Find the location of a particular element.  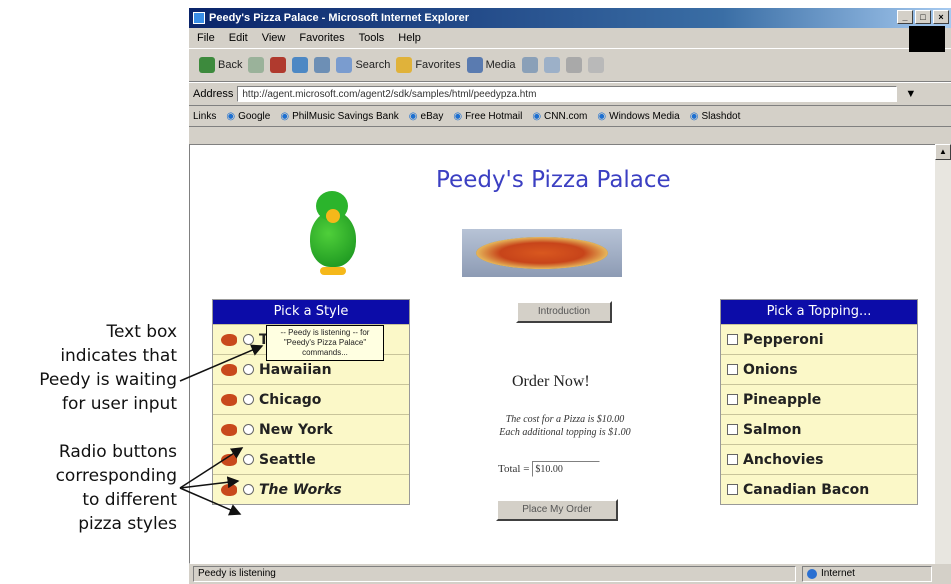

back-arrow-icon is located at coordinates (207, 65).